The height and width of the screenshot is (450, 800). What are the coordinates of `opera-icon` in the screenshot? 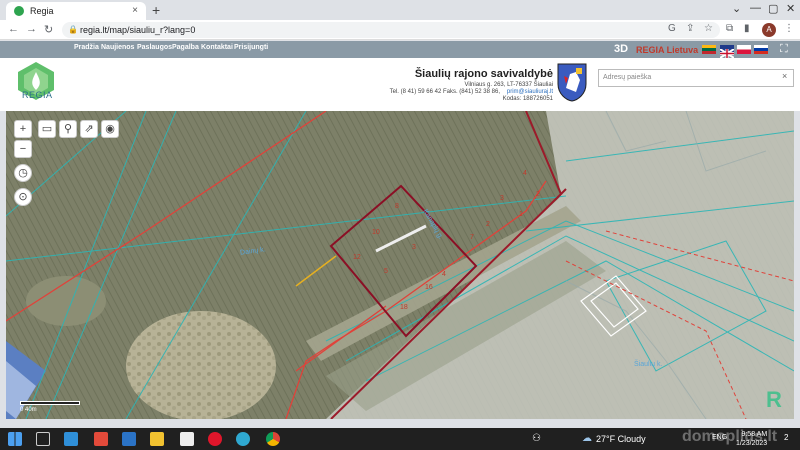 It's located at (215, 439).